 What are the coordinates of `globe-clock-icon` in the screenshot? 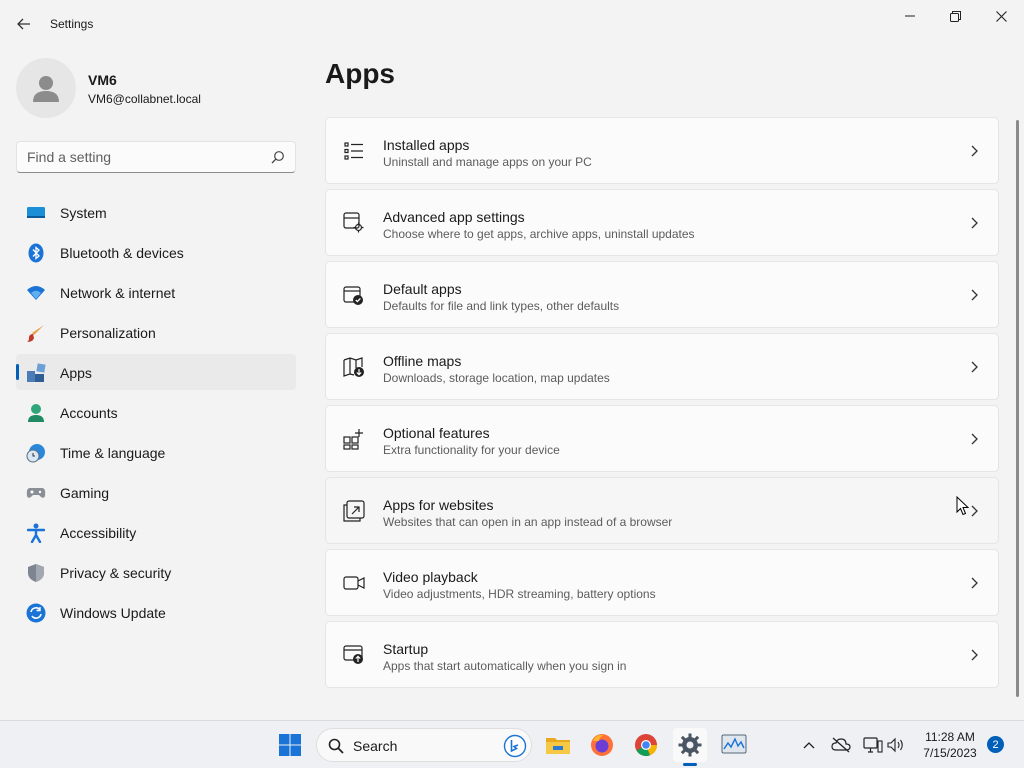 It's located at (36, 453).